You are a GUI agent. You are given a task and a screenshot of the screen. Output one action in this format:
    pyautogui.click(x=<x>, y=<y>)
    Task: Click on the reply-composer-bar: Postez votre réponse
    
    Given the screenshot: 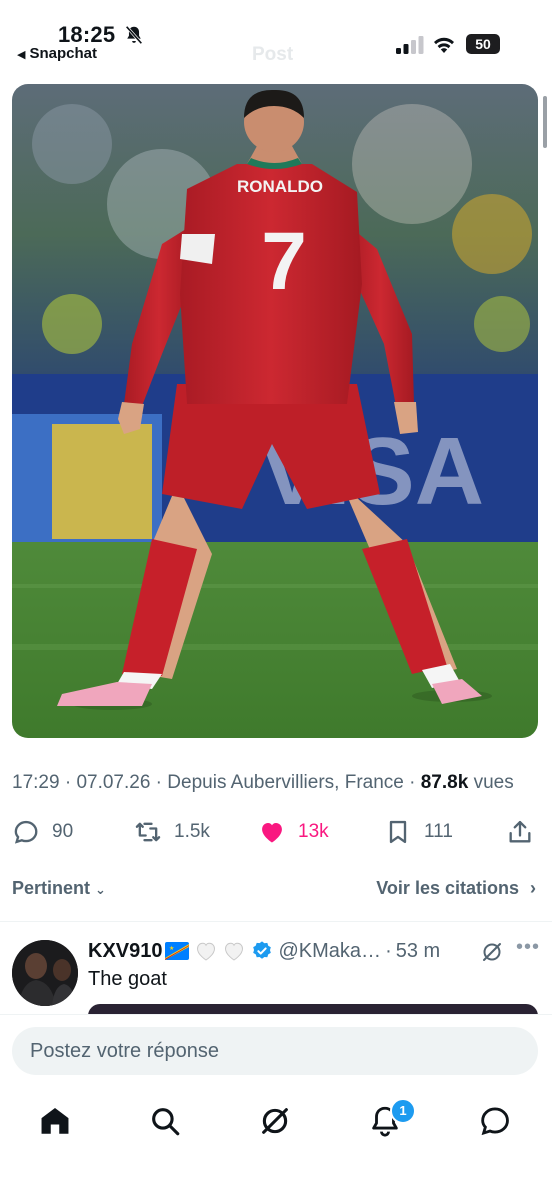 What is the action you would take?
    pyautogui.click(x=276, y=1050)
    